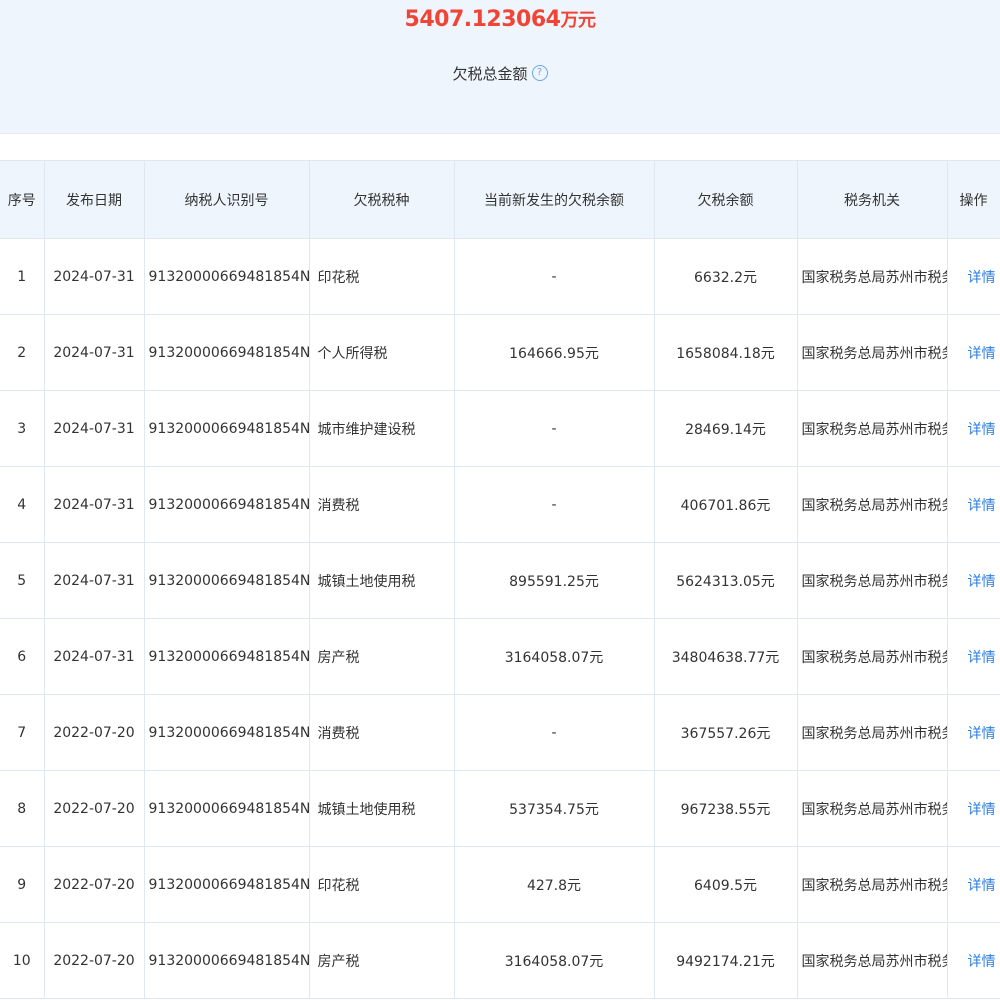 The height and width of the screenshot is (1000, 1000). I want to click on cell-index: 9, so click(22, 884).